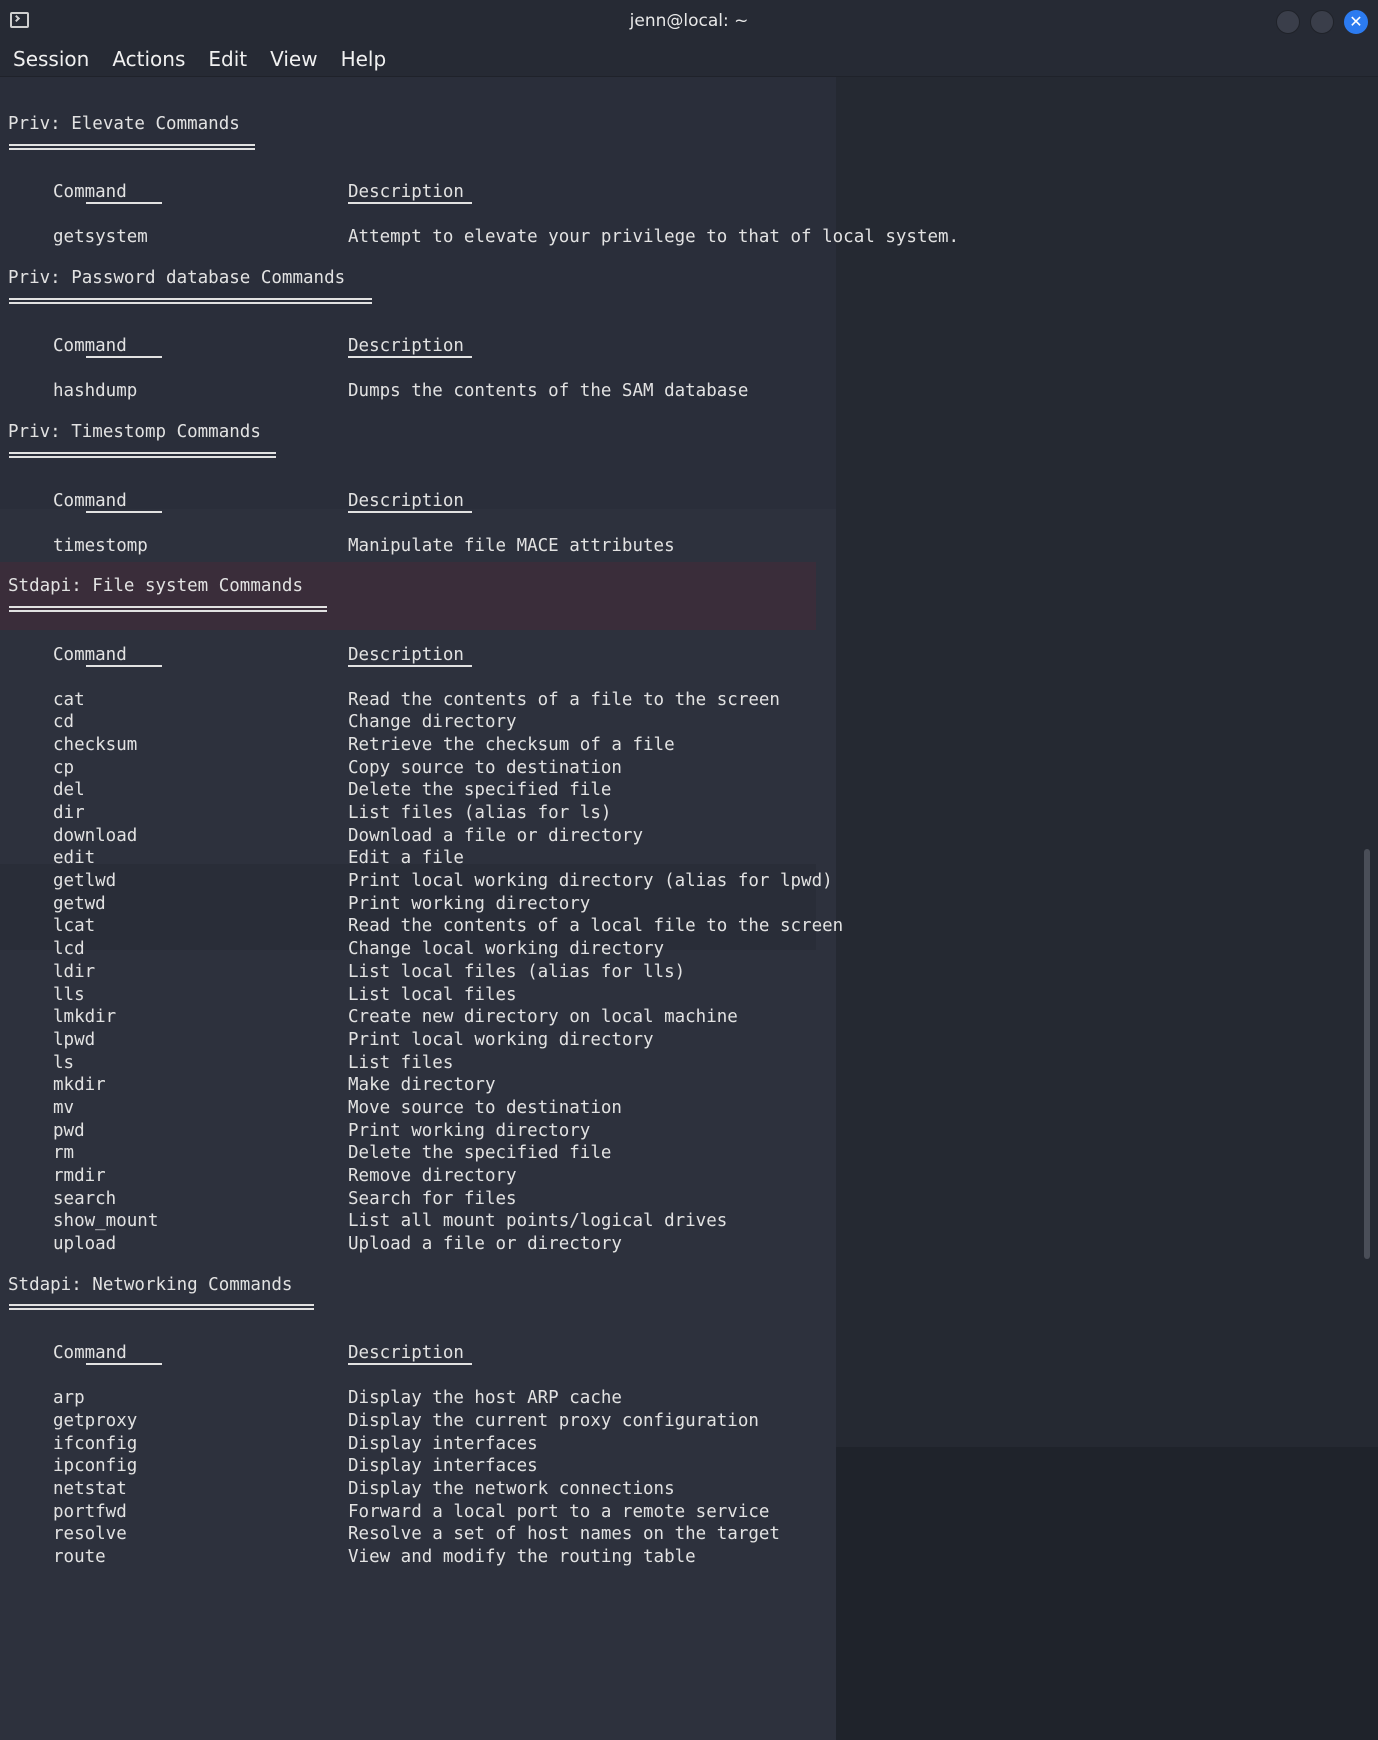 The width and height of the screenshot is (1378, 1740). Describe the element at coordinates (1322, 22) in the screenshot. I see `maximize-button` at that location.